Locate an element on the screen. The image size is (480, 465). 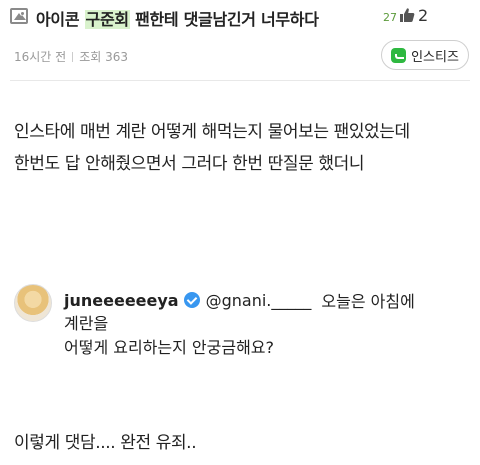
comment-count: 27 is located at coordinates (390, 17).